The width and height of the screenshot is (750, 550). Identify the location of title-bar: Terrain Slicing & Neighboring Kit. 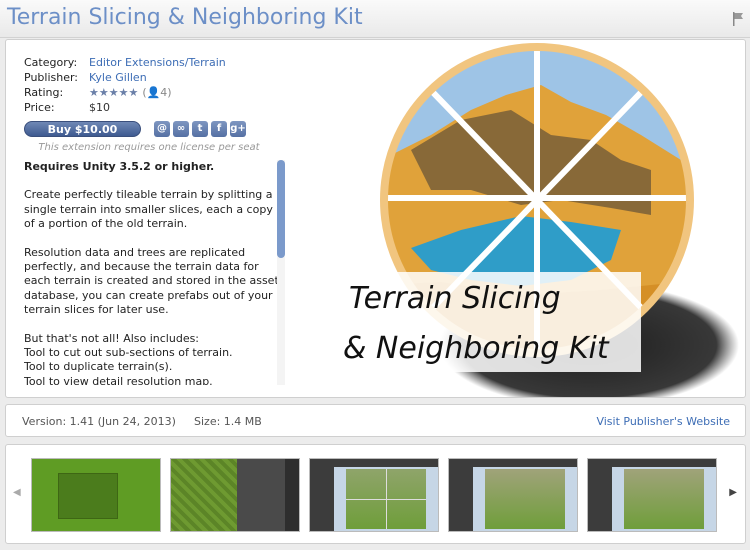
(375, 19).